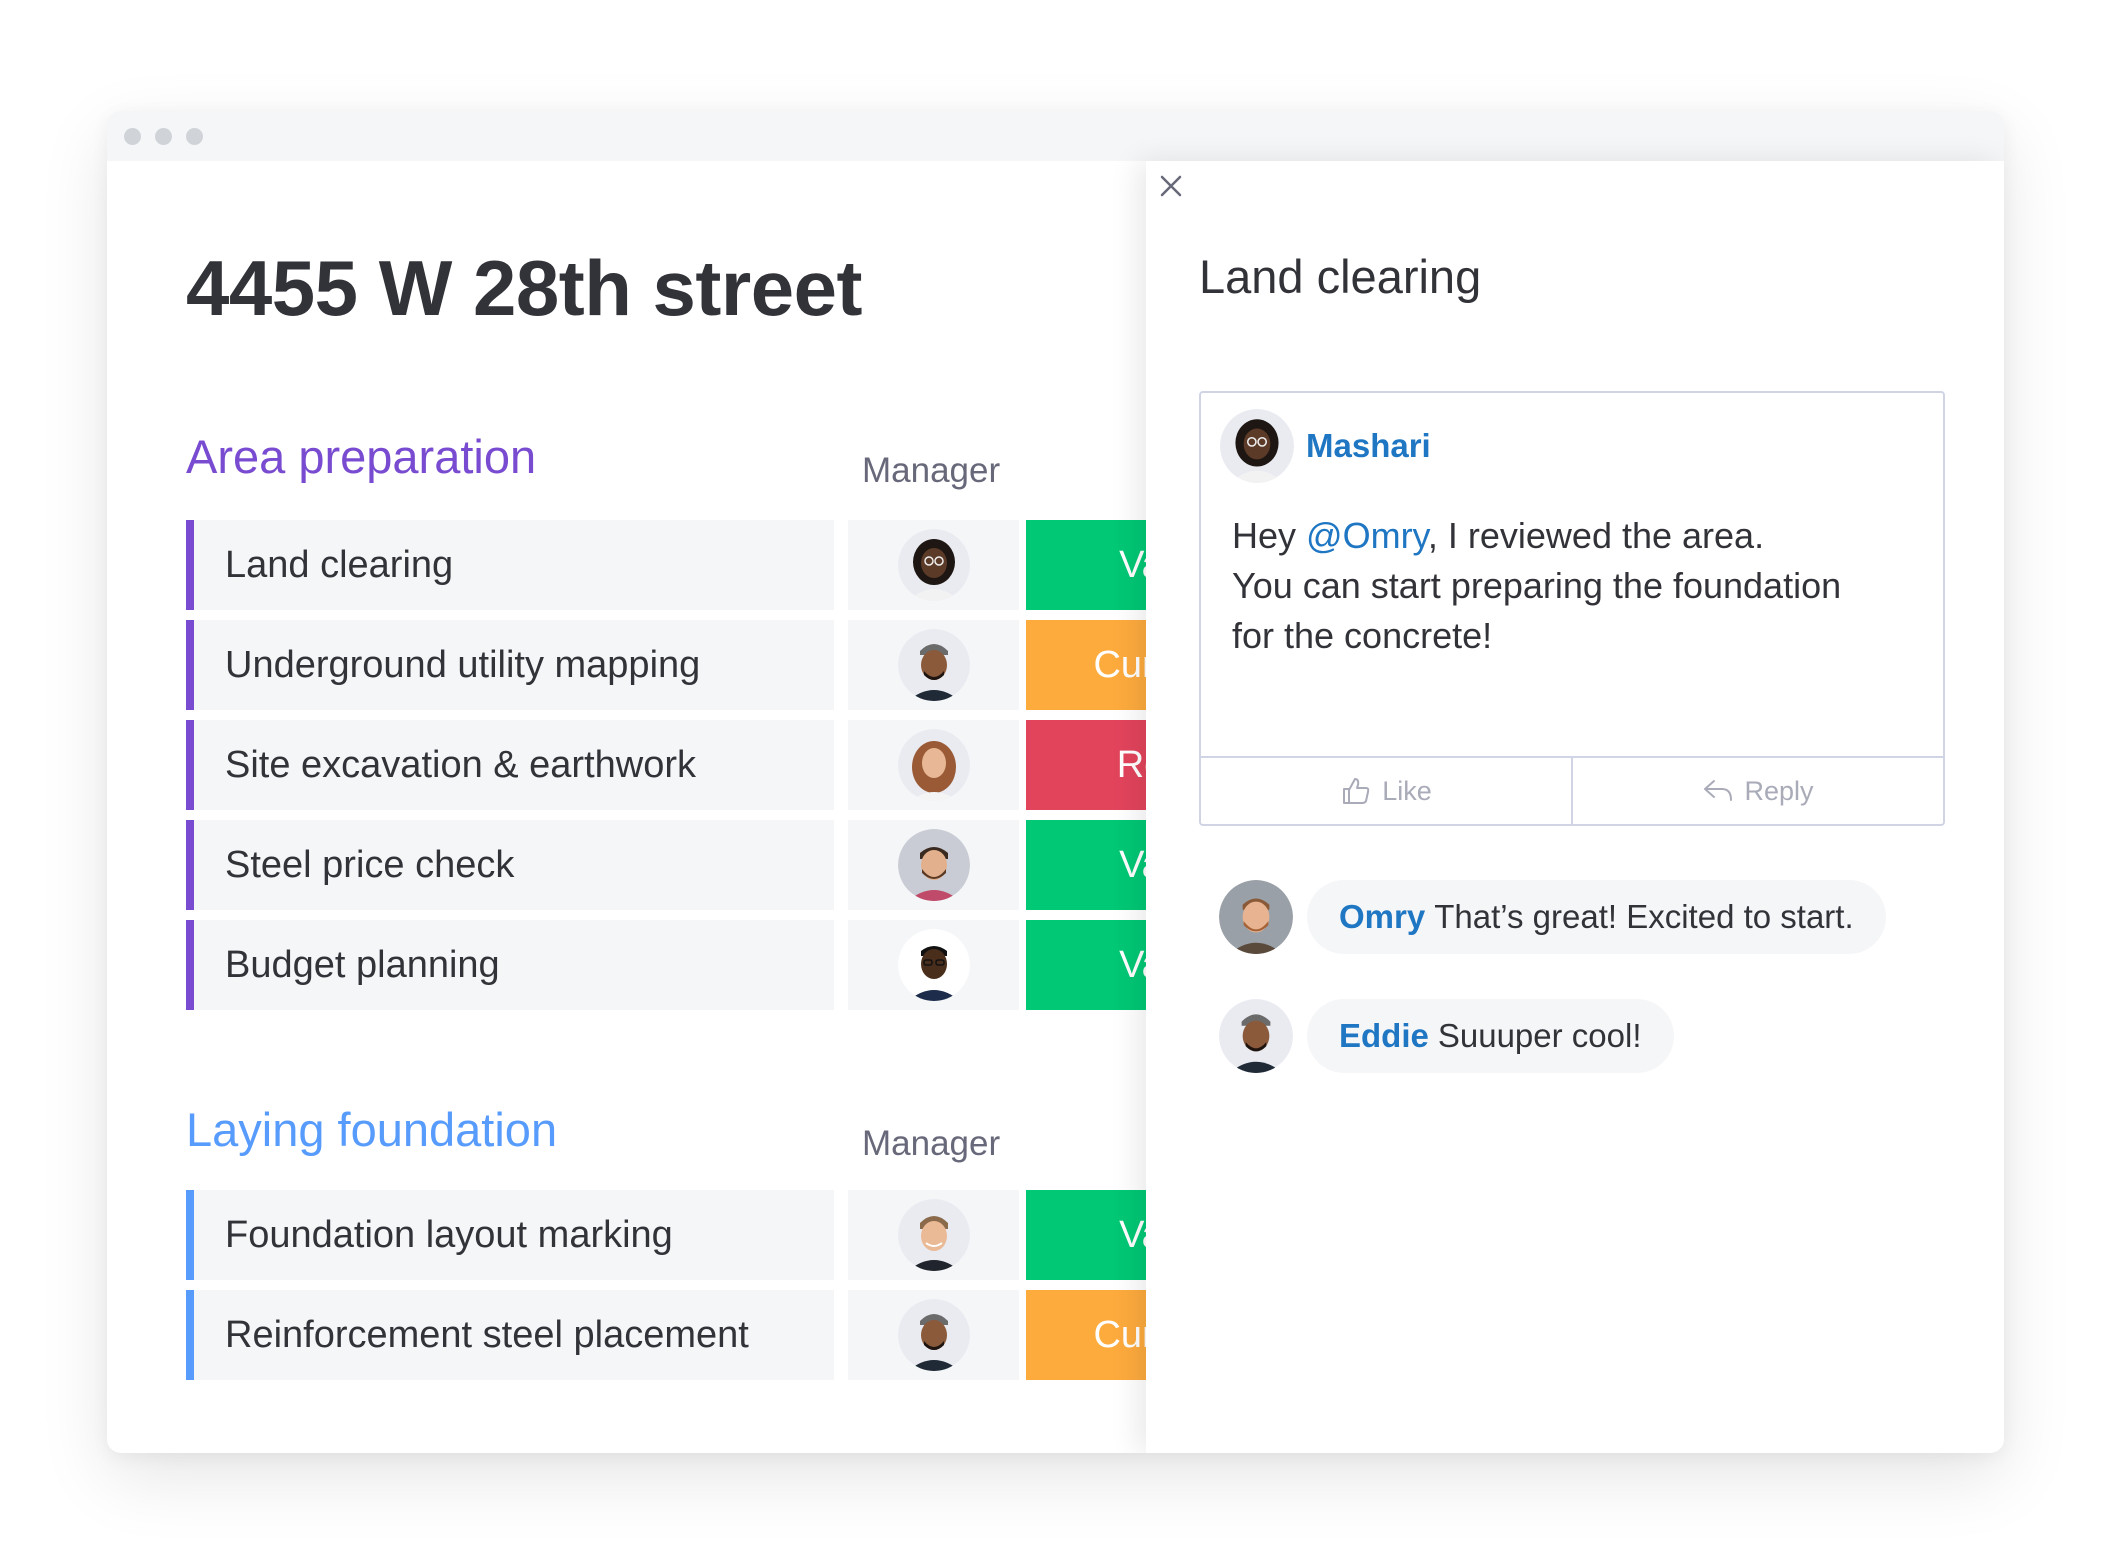 Image resolution: width=2104 pixels, height=1564 pixels. I want to click on item-name: Budget planning, so click(510, 965).